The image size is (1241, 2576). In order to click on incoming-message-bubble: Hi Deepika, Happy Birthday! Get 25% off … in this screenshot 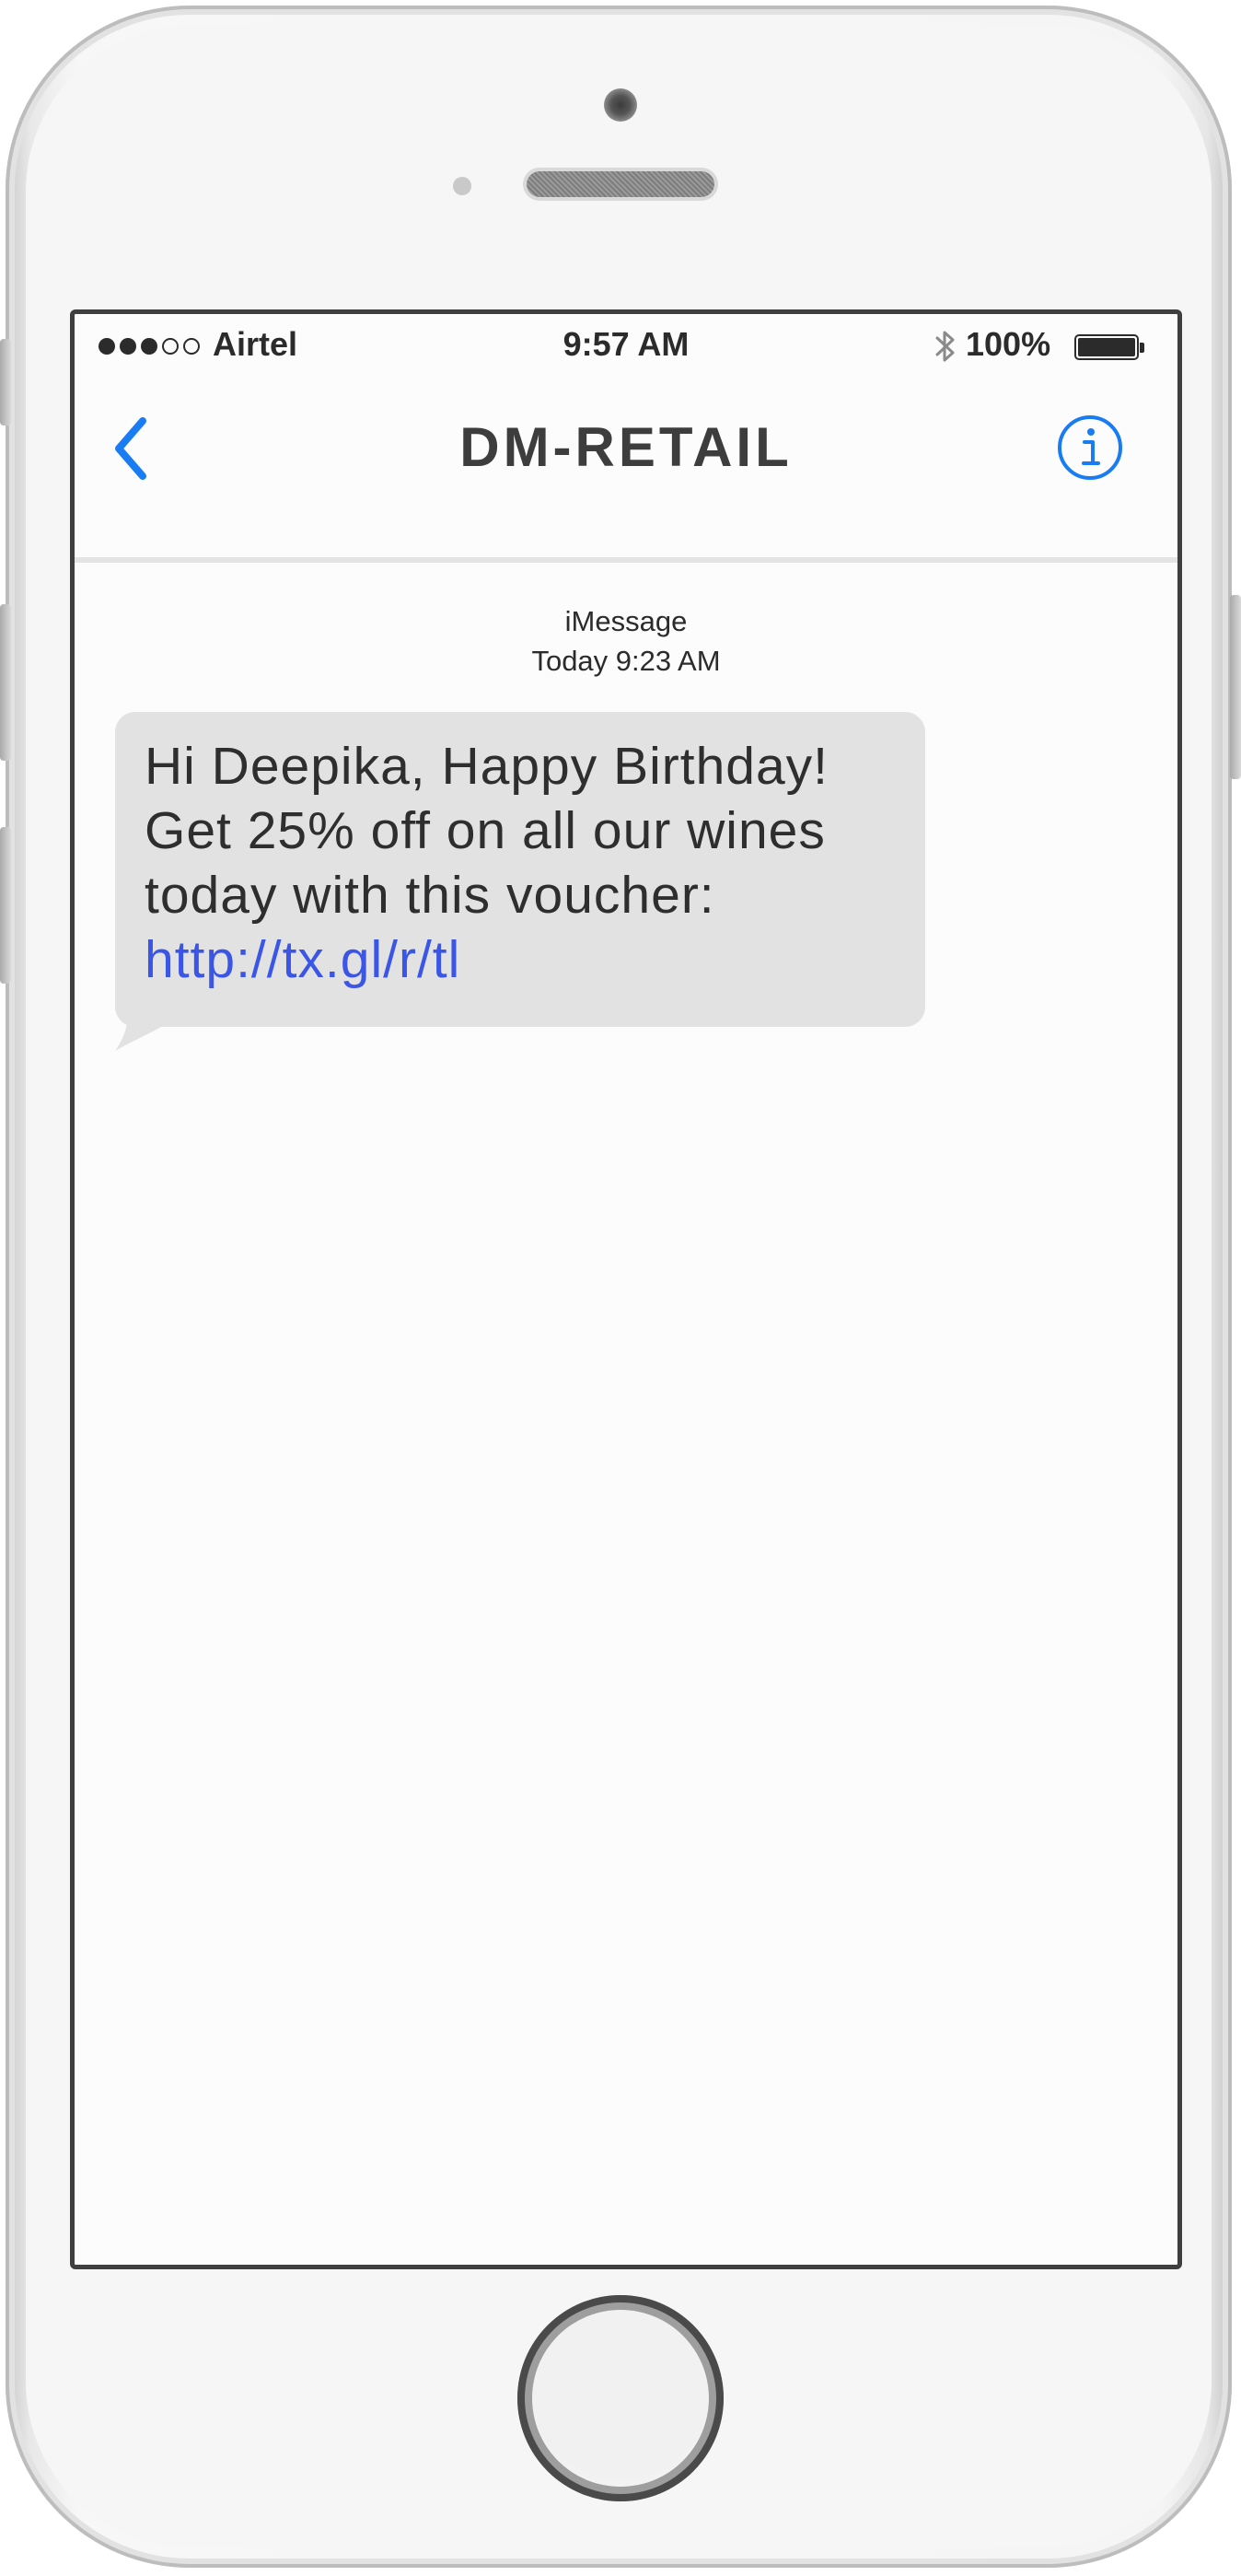, I will do `click(520, 869)`.